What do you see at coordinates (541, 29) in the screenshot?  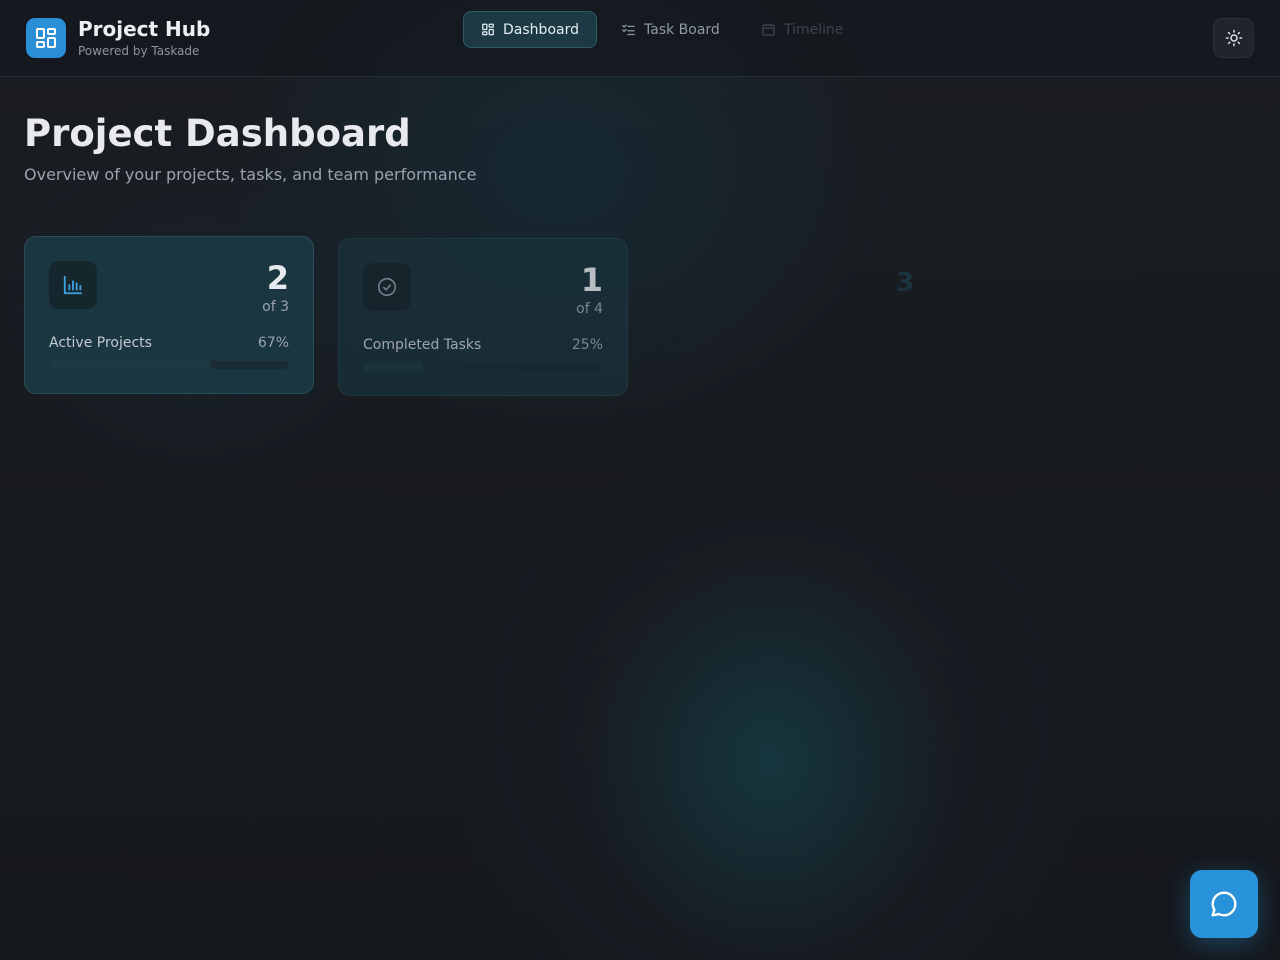 I see `tab-dashboard-label: Dashboard` at bounding box center [541, 29].